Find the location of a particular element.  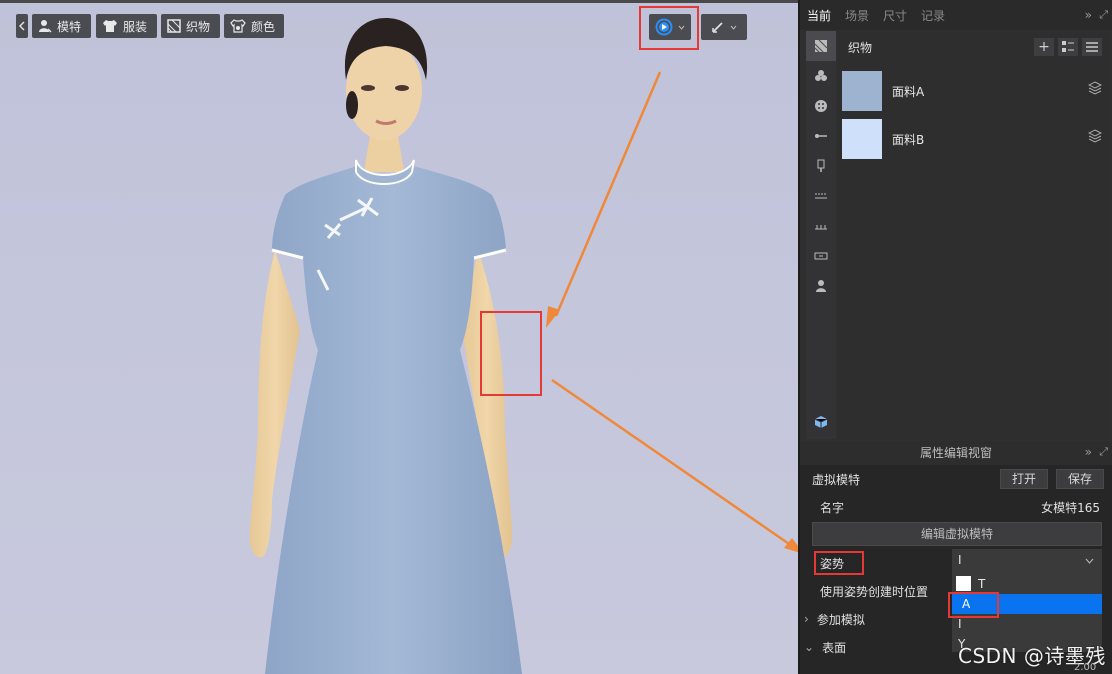

button-tool-icon is located at coordinates (821, 106).